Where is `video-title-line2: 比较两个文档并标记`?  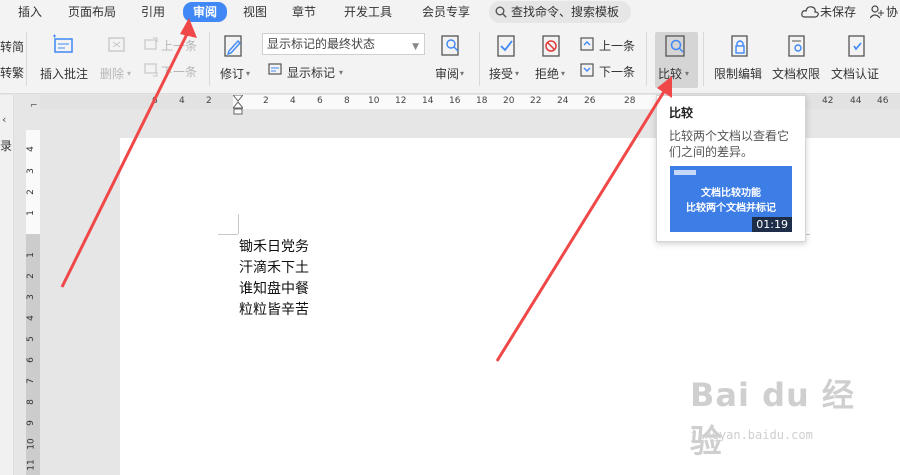
video-title-line2: 比较两个文档并标记 is located at coordinates (731, 208).